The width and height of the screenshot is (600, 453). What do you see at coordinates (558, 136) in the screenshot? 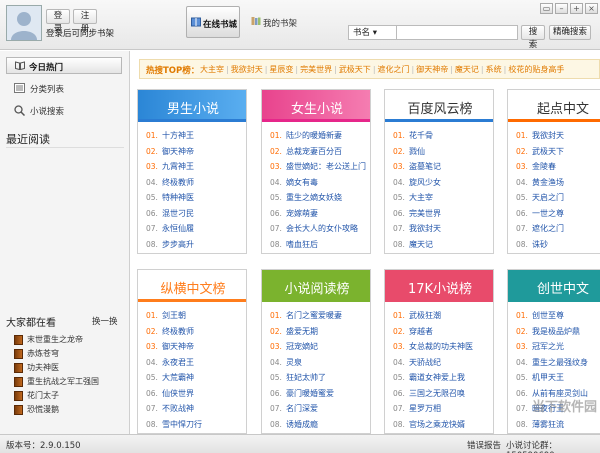
I see `list-item: 01. 我欲封天` at bounding box center [558, 136].